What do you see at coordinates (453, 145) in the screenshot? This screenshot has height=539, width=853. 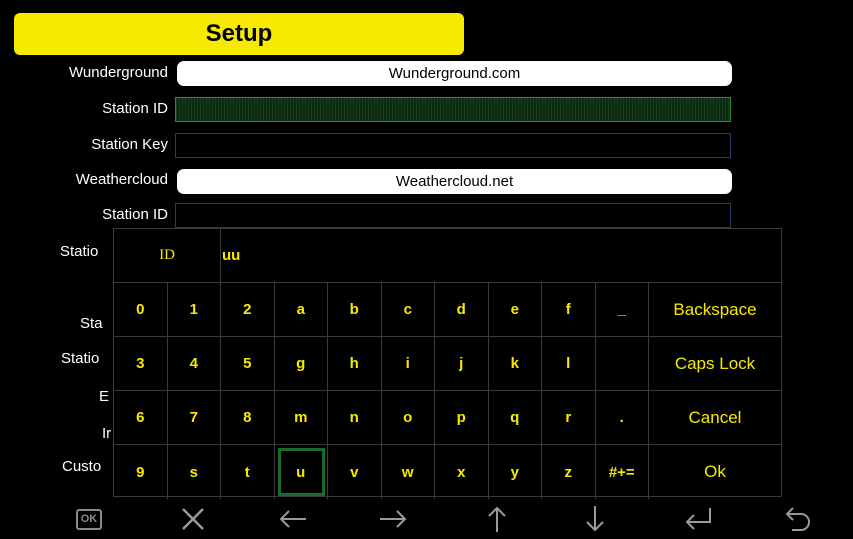 I see `station-key-input` at bounding box center [453, 145].